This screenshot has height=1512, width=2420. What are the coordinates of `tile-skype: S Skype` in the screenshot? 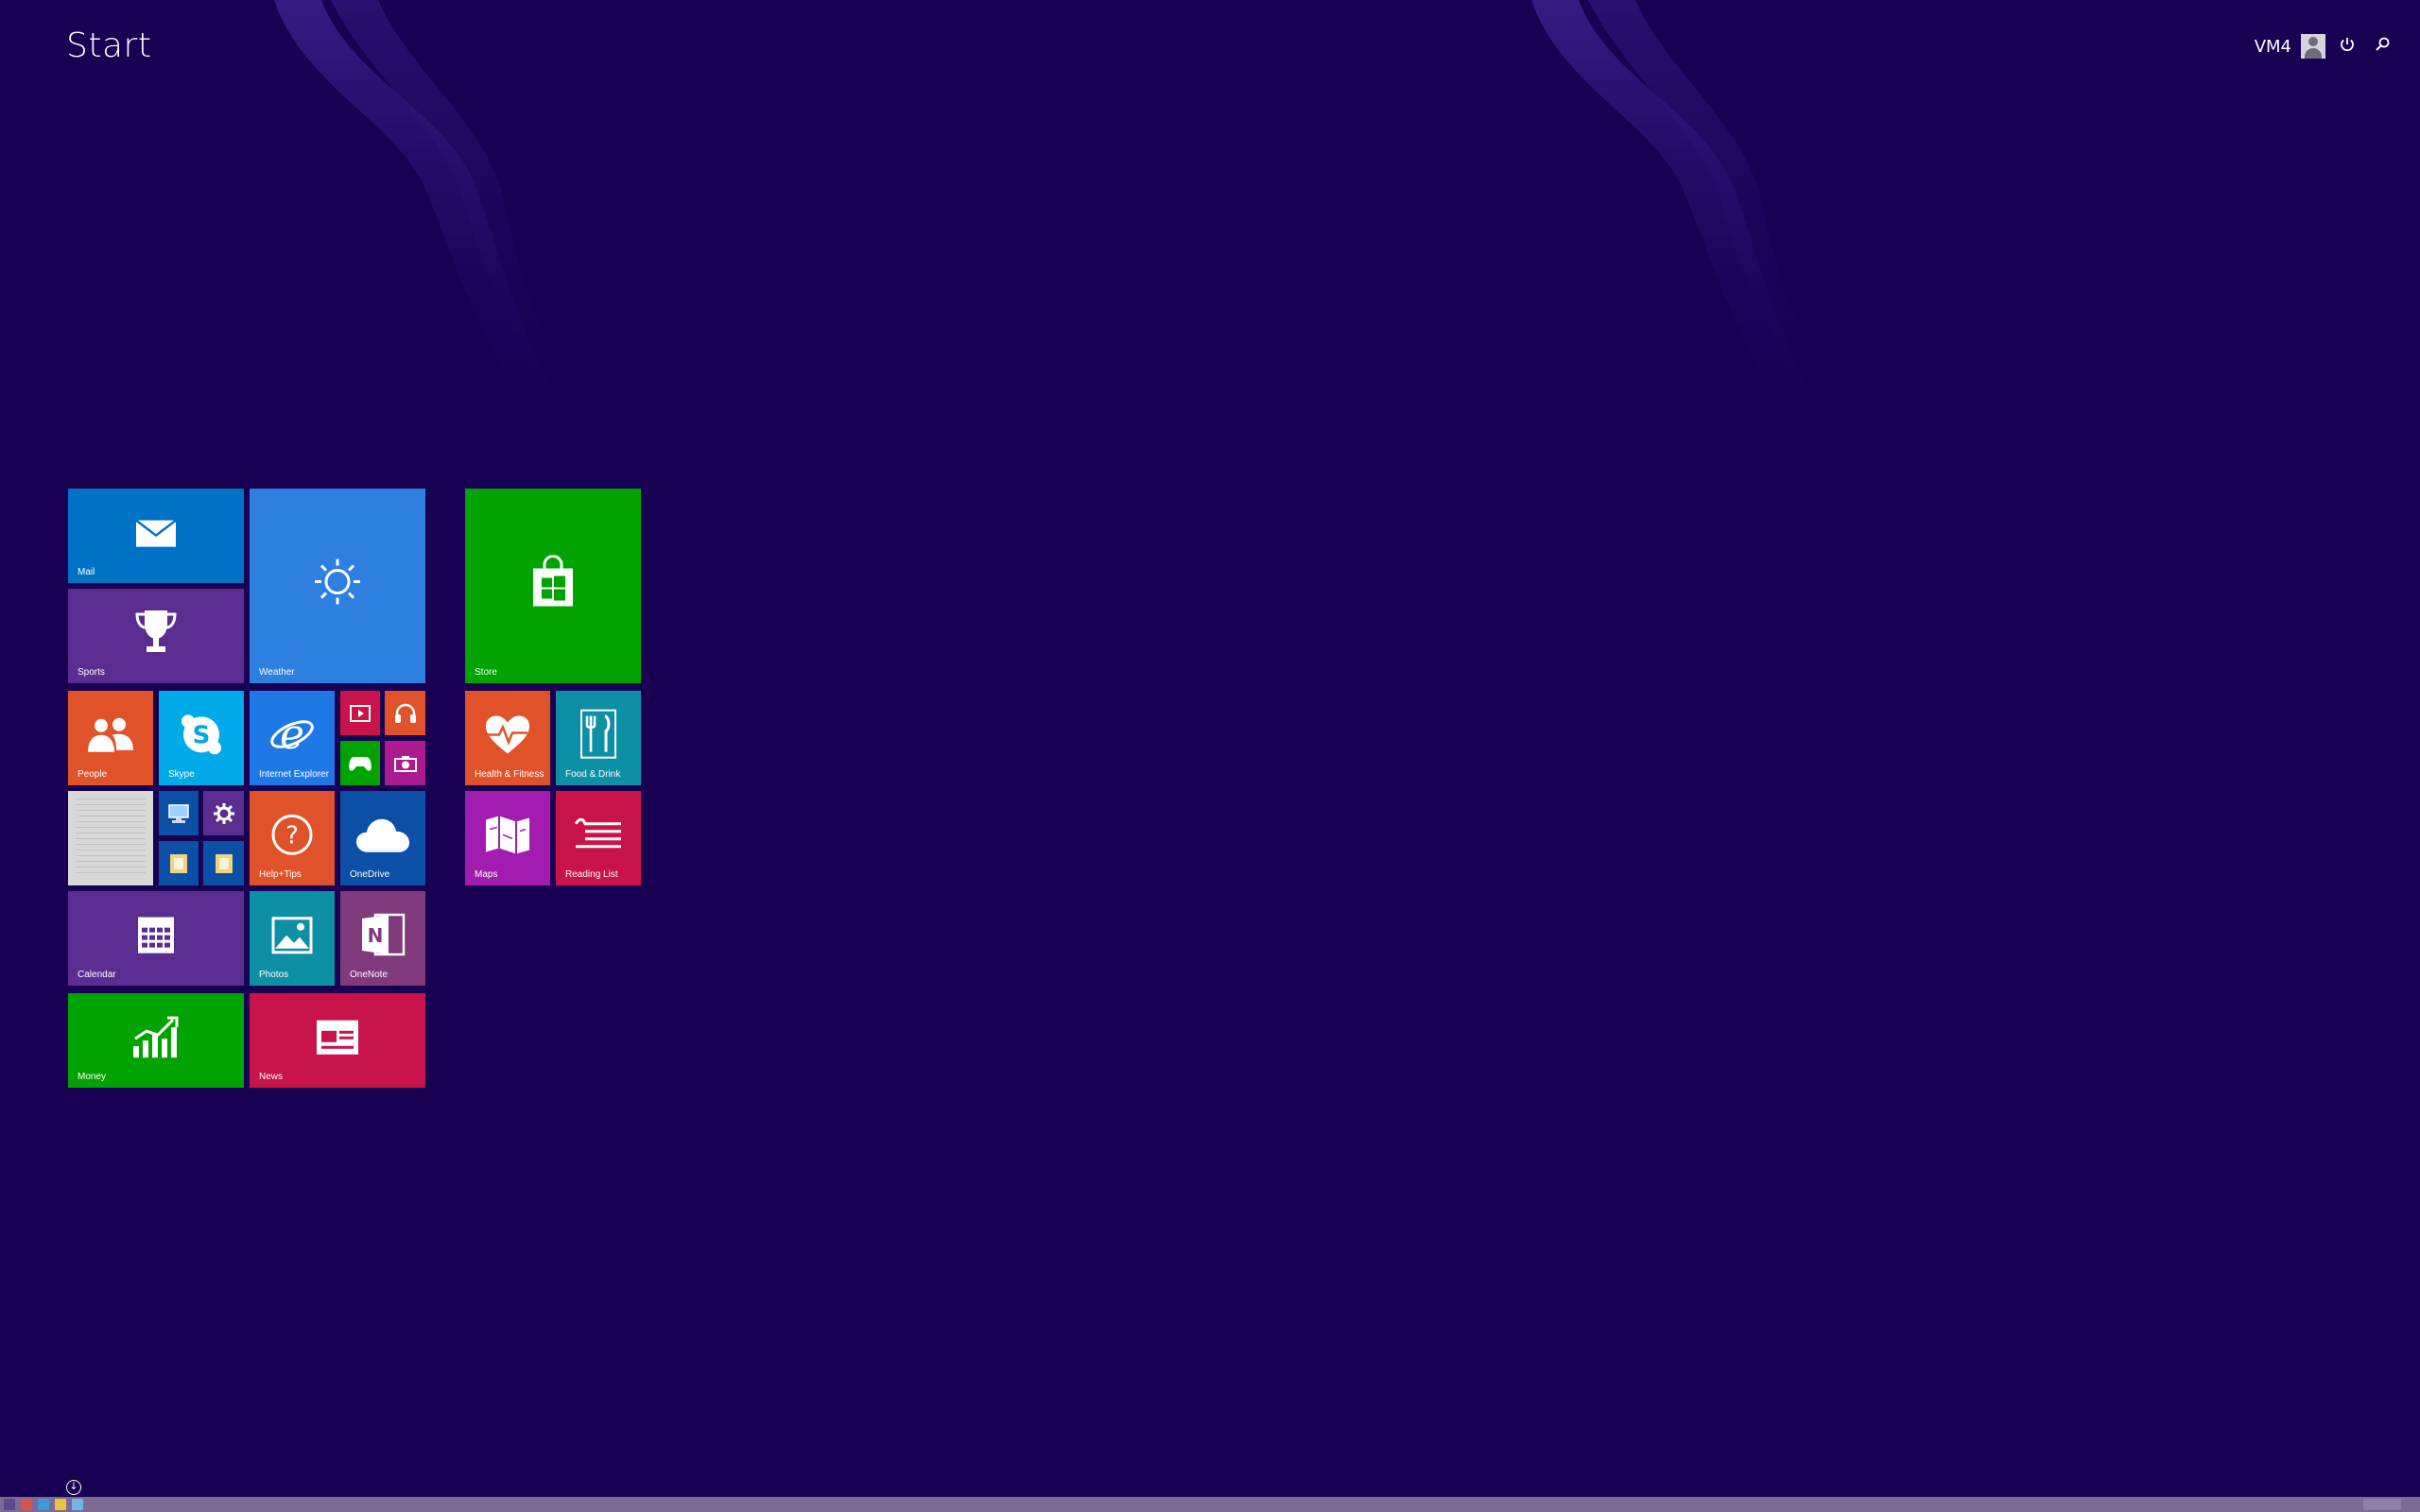 It's located at (201, 738).